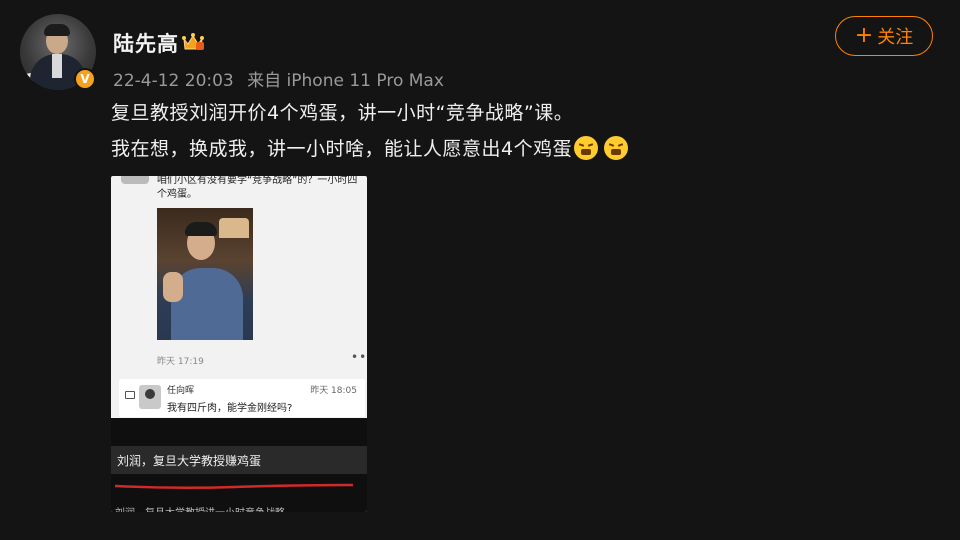 Image resolution: width=960 pixels, height=540 pixels. I want to click on post-source: 来自 iPhone 11 Pro Max, so click(345, 81).